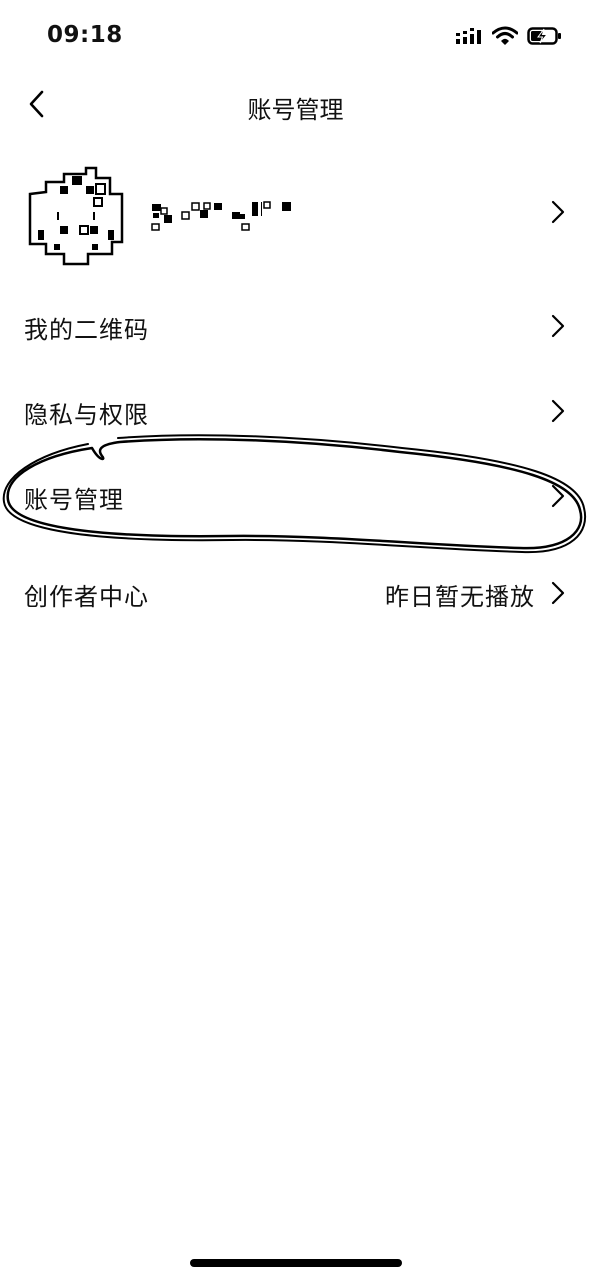  What do you see at coordinates (296, 1263) in the screenshot?
I see `home-indicator` at bounding box center [296, 1263].